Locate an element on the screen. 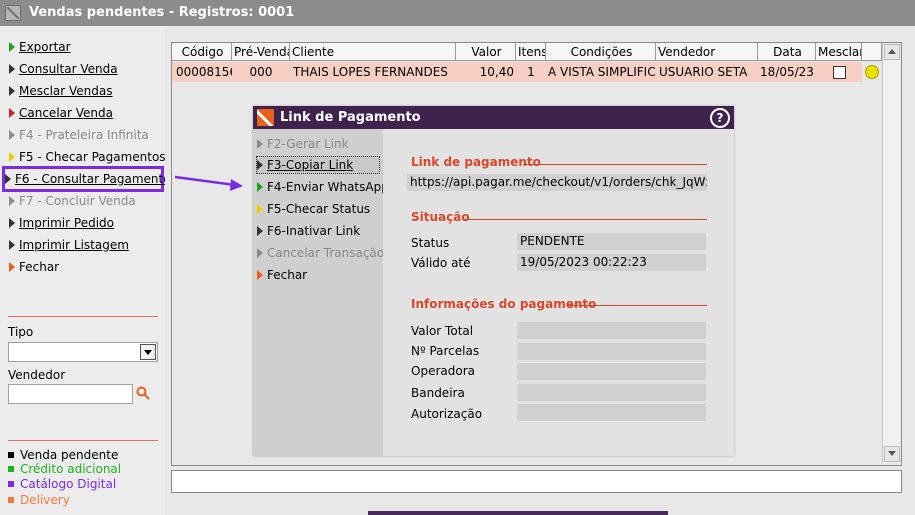  col-cliente: Cliente is located at coordinates (373, 52).